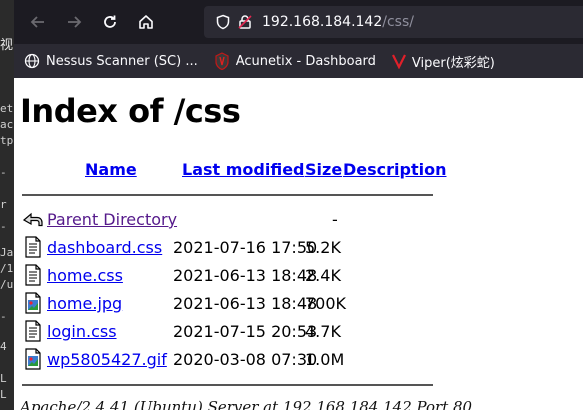 The image size is (583, 410). Describe the element at coordinates (112, 219) in the screenshot. I see `parent-directory-link: Parent Directory` at that location.